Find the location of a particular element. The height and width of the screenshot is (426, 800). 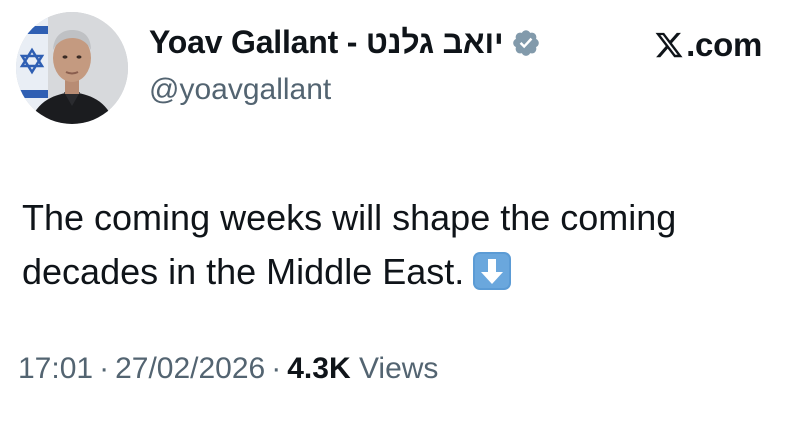

arrow-down-icon is located at coordinates (492, 271).